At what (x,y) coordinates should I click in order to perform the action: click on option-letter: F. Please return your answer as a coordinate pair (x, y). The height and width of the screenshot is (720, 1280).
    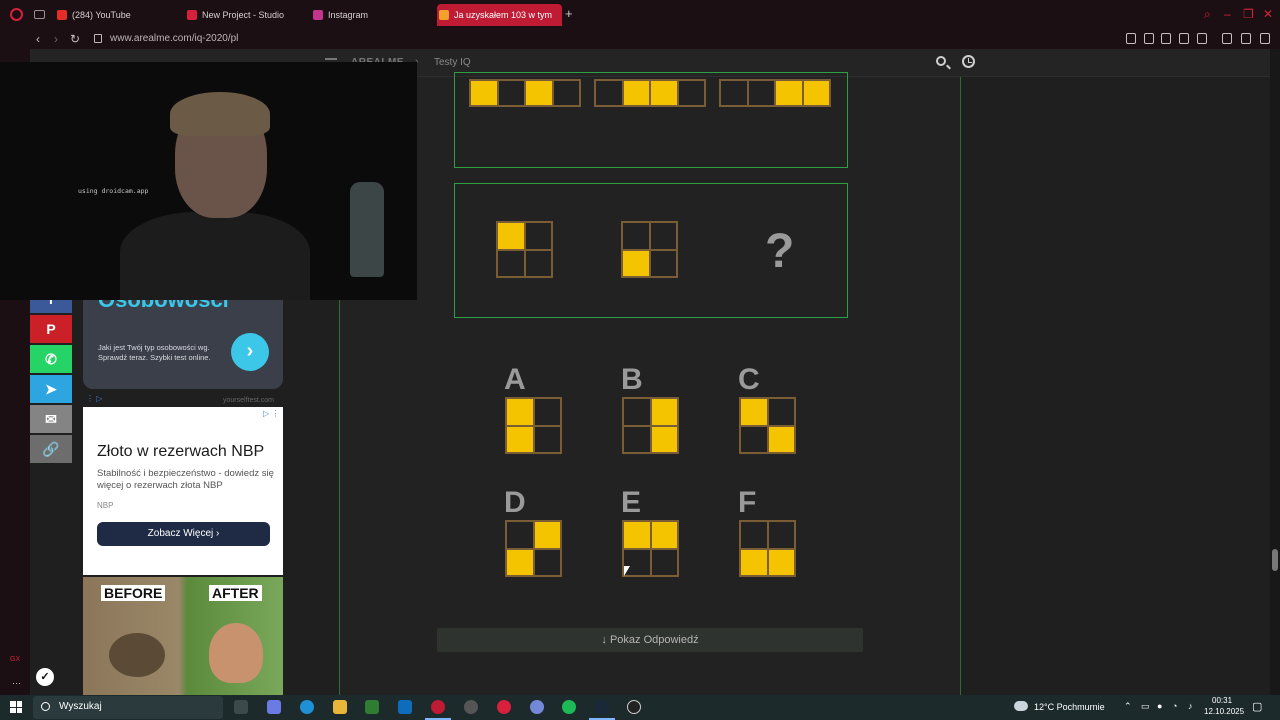
    Looking at the image, I should click on (747, 503).